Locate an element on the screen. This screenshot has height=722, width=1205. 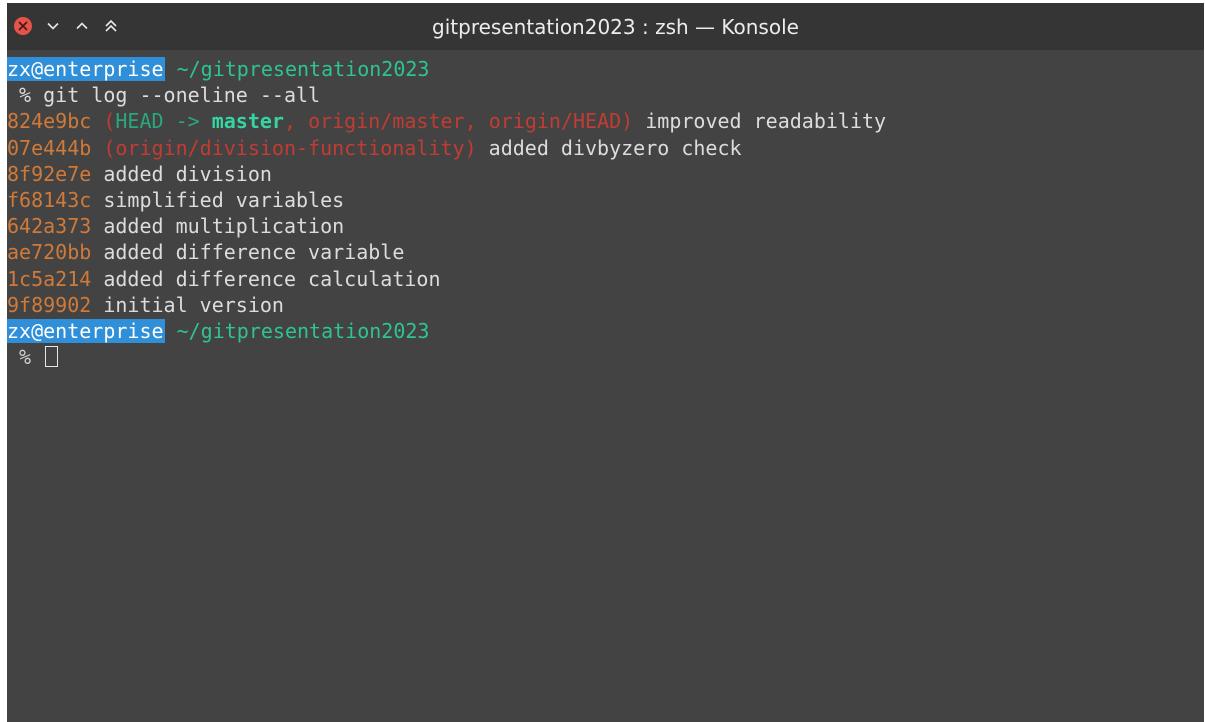
command-text: % git log --oneline --all is located at coordinates (164, 95).